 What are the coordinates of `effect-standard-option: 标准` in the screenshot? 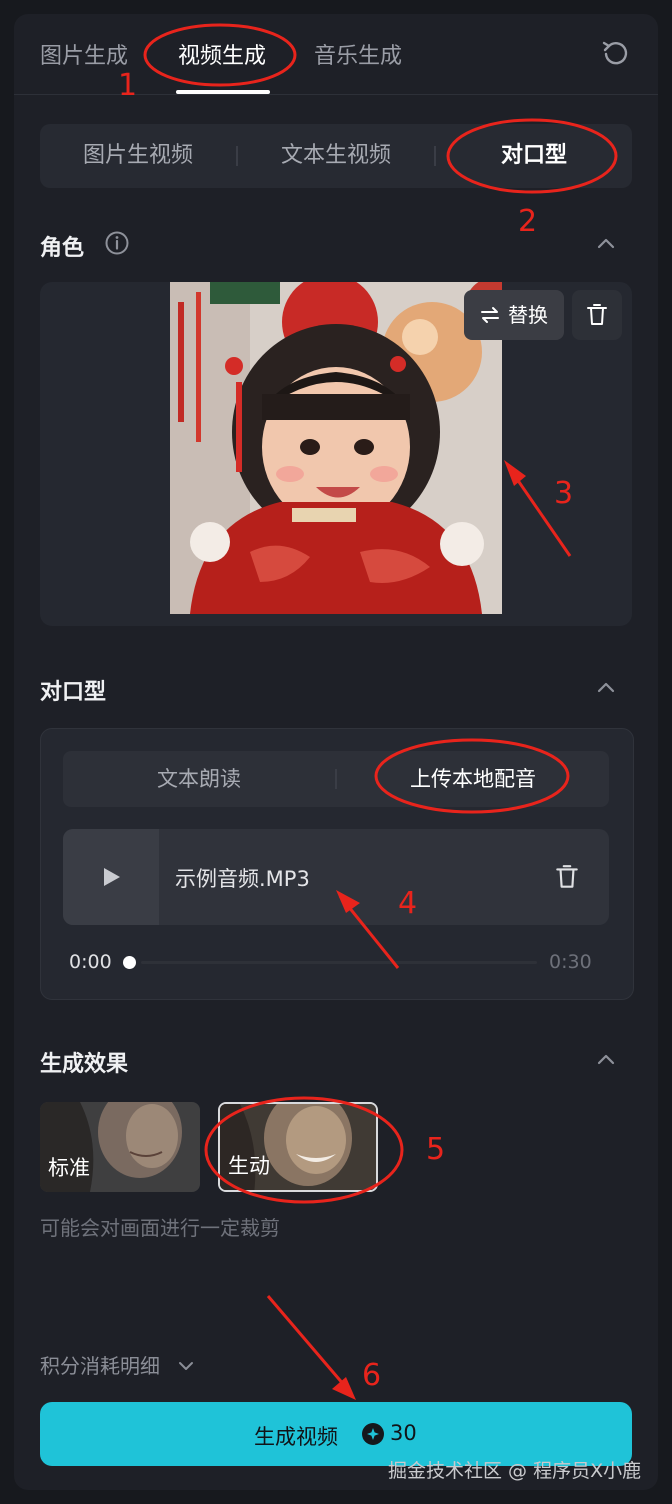 It's located at (120, 1147).